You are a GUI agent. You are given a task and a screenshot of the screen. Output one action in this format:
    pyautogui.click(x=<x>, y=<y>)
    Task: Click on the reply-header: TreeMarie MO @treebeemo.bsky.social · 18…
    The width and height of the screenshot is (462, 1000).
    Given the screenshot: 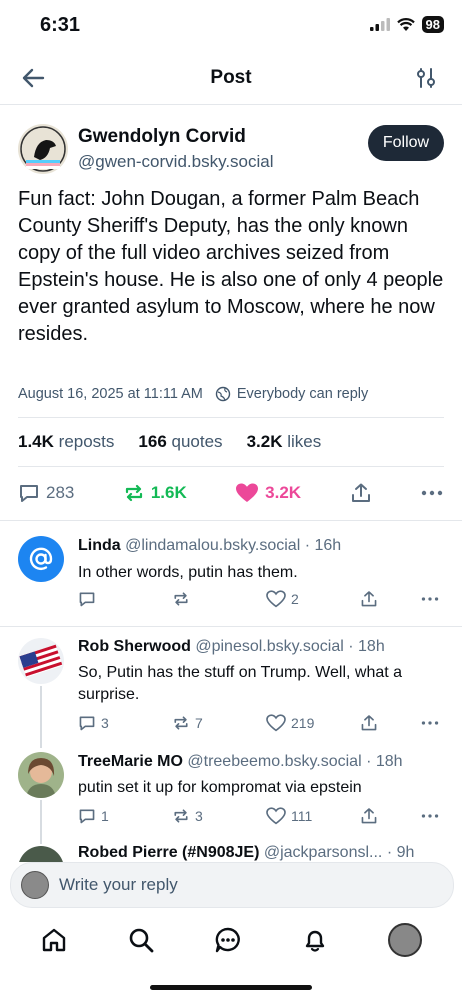 What is the action you would take?
    pyautogui.click(x=240, y=762)
    